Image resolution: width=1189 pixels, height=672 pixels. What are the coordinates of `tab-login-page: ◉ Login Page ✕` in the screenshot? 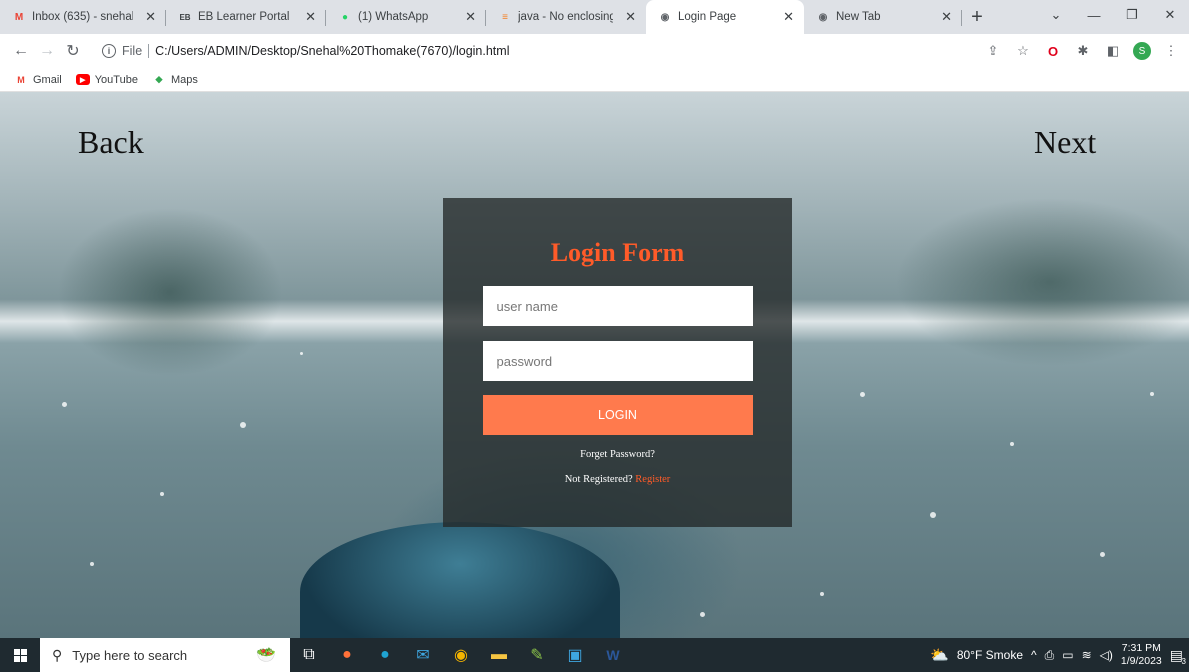 It's located at (725, 17).